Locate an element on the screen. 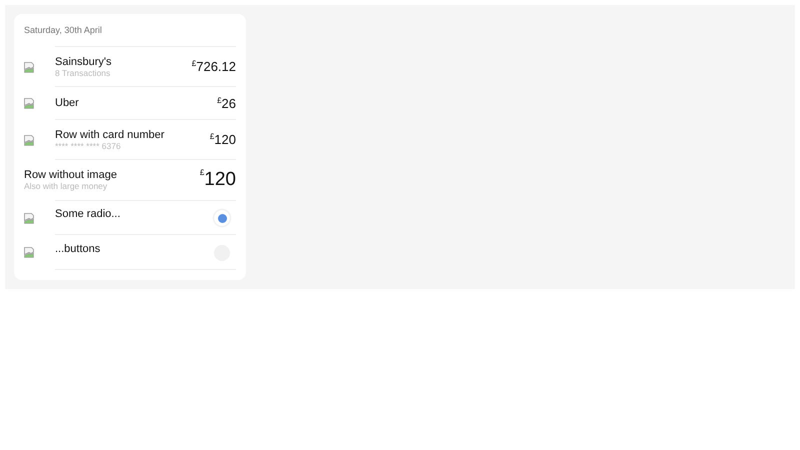  date-header: Saturday, 30th April is located at coordinates (63, 30).